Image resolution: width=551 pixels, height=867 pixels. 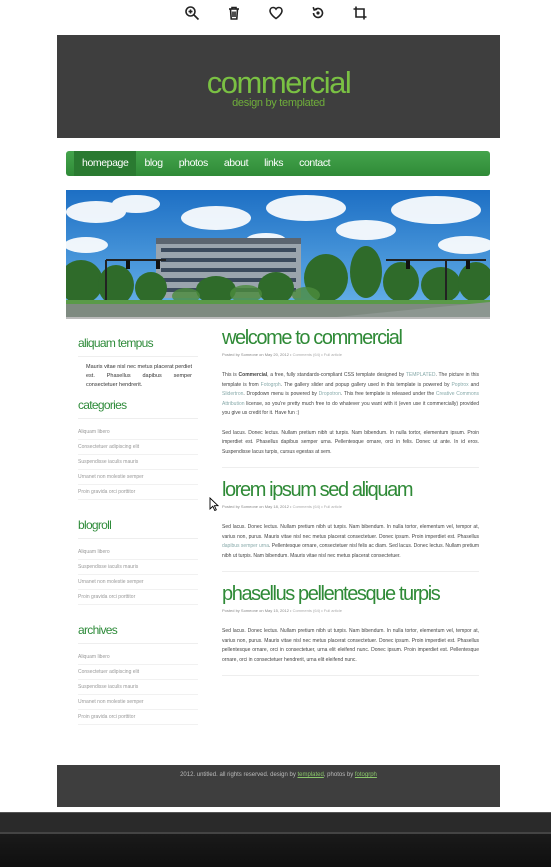 I want to click on category-link: Aliquam libero, so click(x=138, y=432).